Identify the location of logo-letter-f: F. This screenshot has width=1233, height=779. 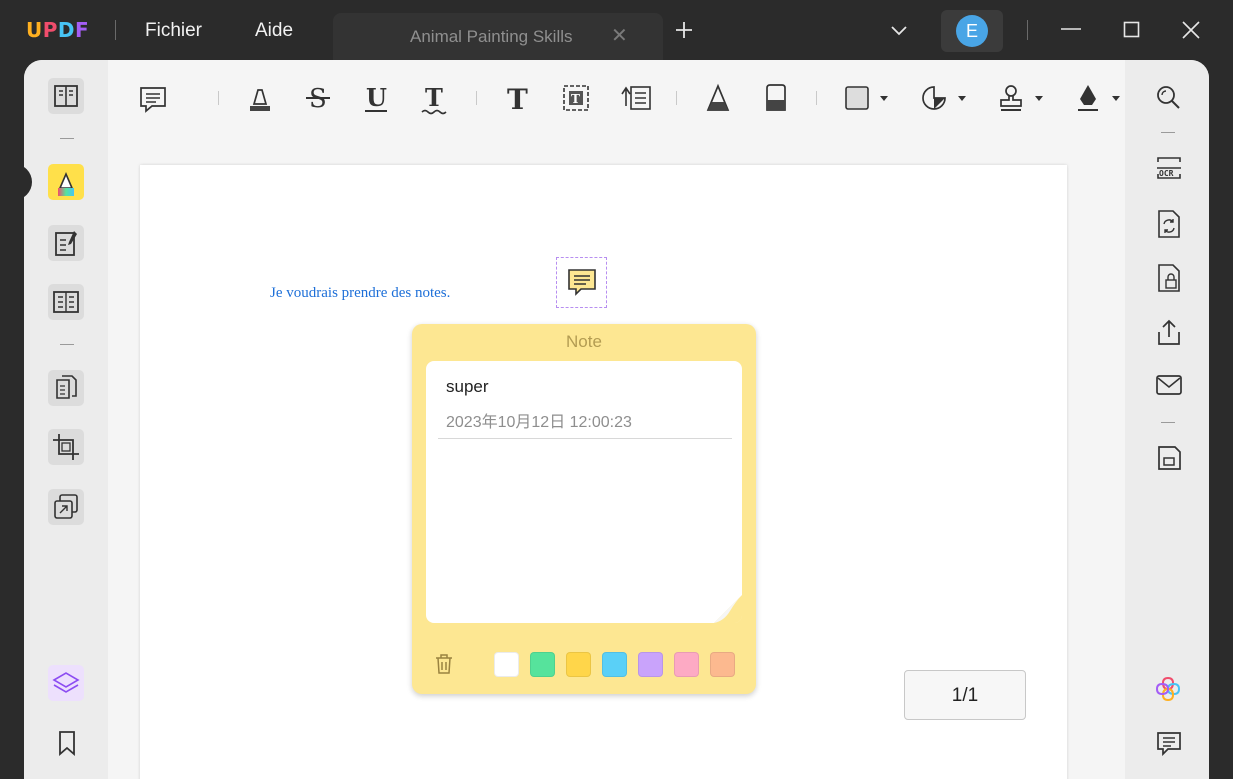
(82, 30).